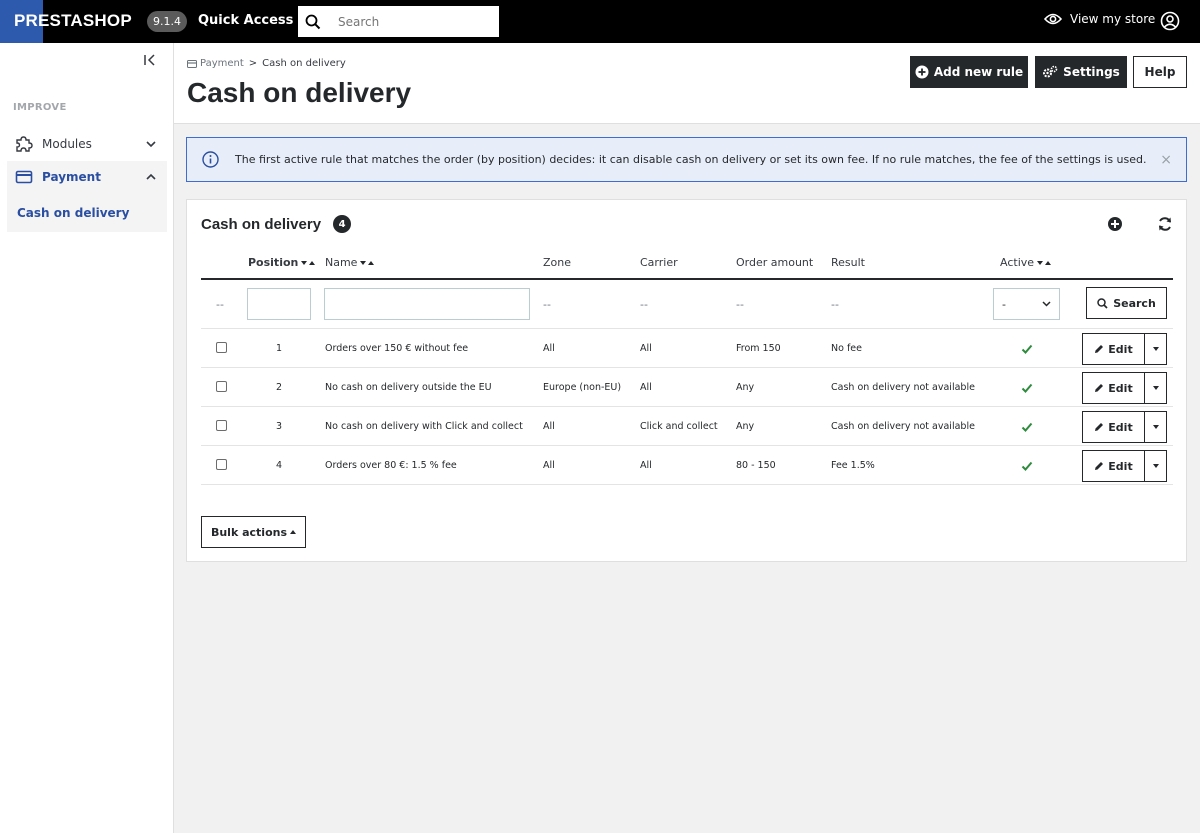 The image size is (1200, 833). Describe the element at coordinates (67, 144) in the screenshot. I see `sidebar-item-label: Modules` at that location.